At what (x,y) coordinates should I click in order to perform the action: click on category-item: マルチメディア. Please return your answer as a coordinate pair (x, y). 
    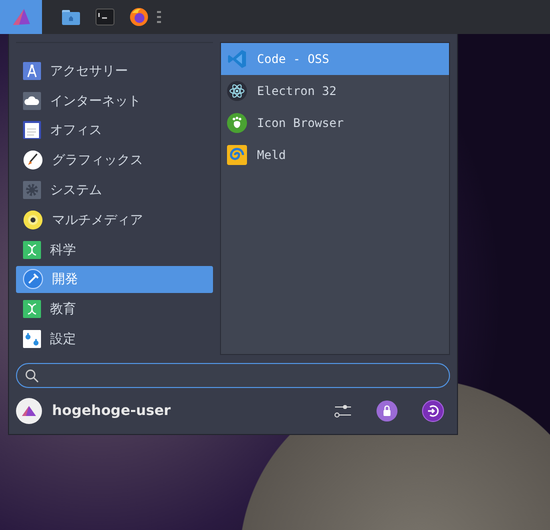
    Looking at the image, I should click on (114, 220).